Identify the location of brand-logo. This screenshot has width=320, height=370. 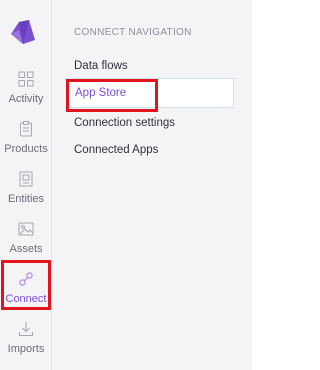
(23, 32).